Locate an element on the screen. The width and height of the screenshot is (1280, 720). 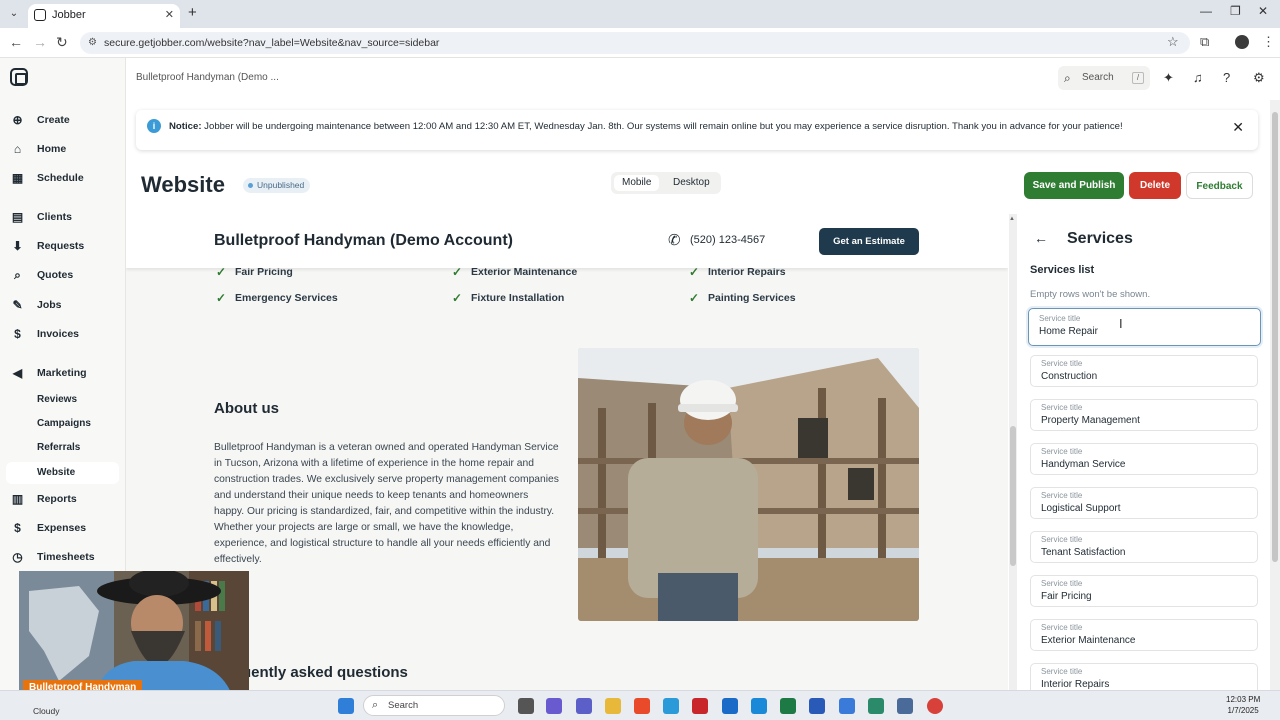
window-close-icon: ✕ is located at coordinates (1263, 11).